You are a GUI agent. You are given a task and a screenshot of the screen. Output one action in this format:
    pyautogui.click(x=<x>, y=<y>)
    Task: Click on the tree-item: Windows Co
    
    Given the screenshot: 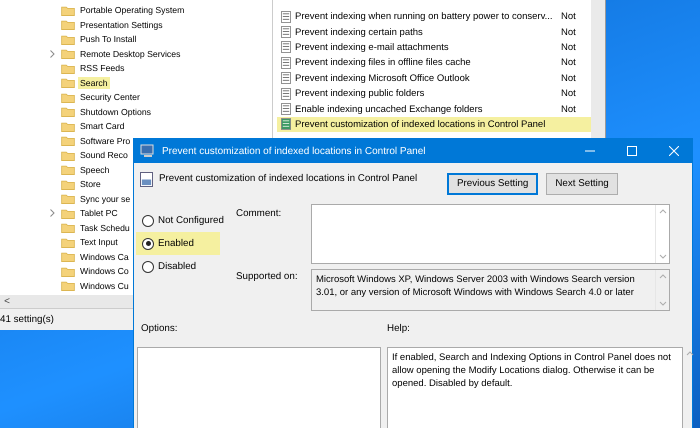 What is the action you would take?
    pyautogui.click(x=104, y=271)
    